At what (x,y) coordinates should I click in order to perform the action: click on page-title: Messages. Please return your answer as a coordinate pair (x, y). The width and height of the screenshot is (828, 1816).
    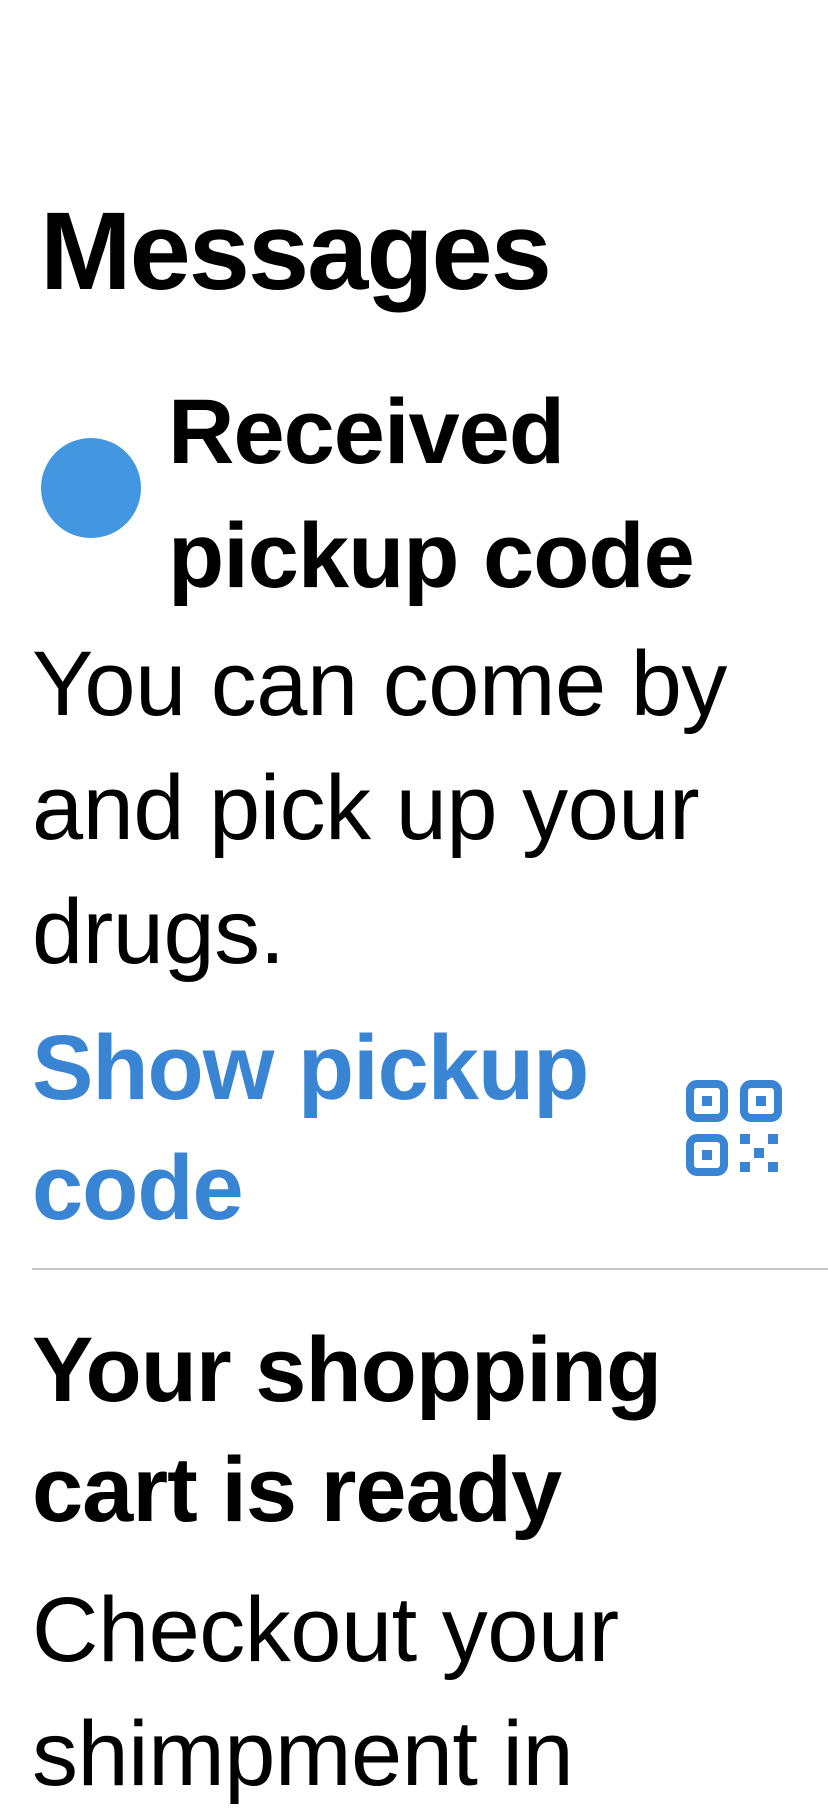
    Looking at the image, I should click on (296, 251).